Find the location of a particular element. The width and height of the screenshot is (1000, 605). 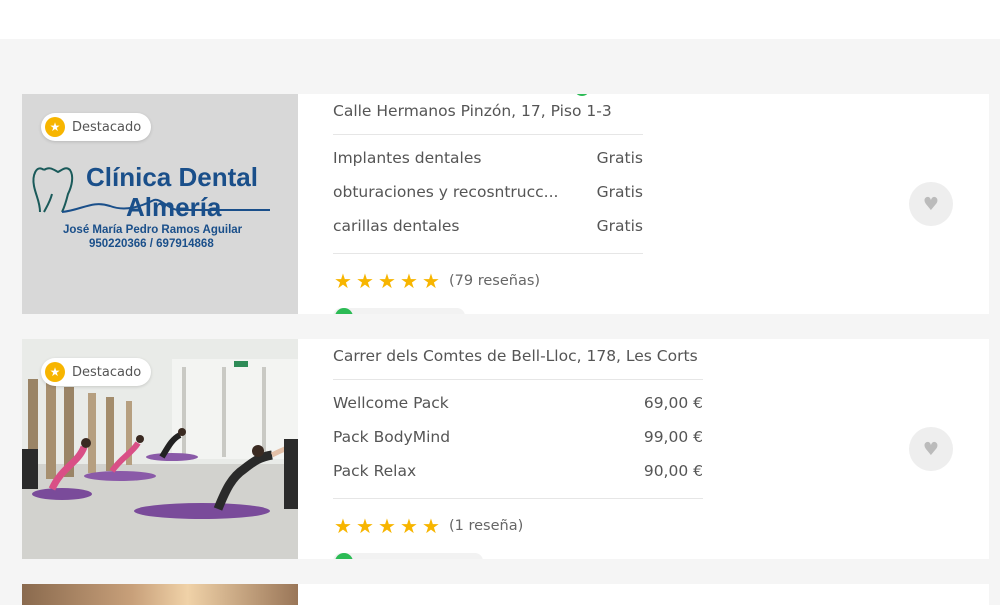

service-row: Pack BodyMind 99,00 € is located at coordinates (518, 437).